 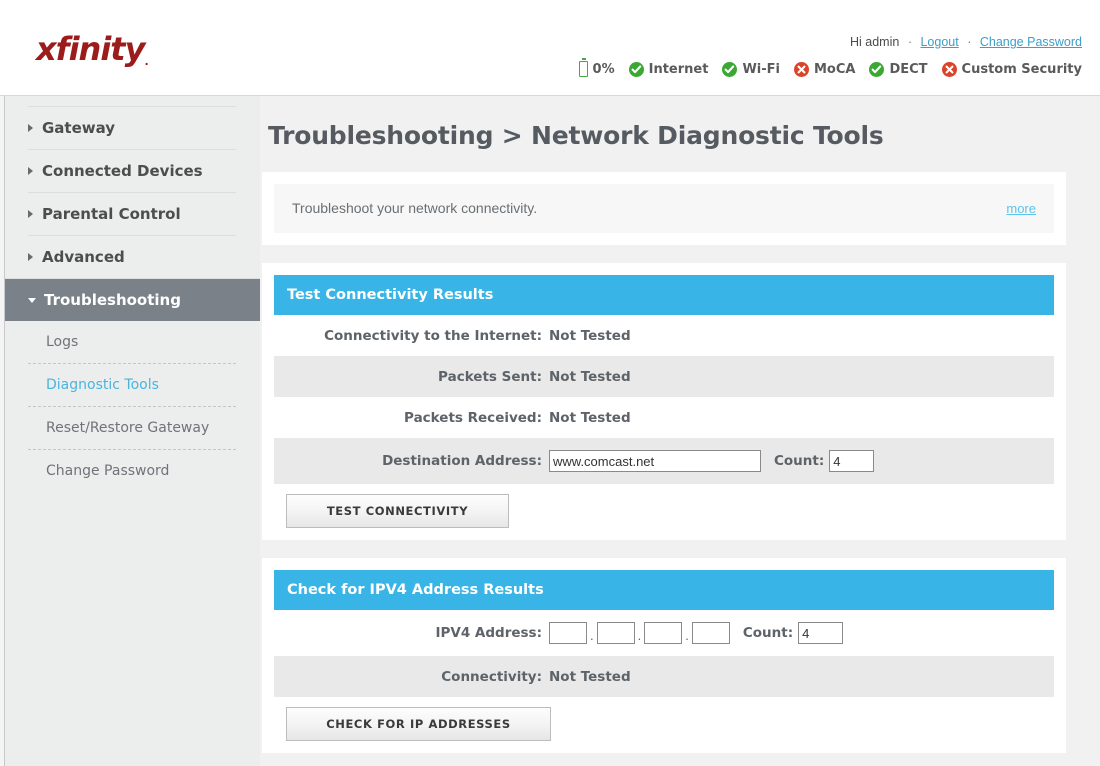 I want to click on sidebar-item-label: Gateway, so click(x=79, y=128).